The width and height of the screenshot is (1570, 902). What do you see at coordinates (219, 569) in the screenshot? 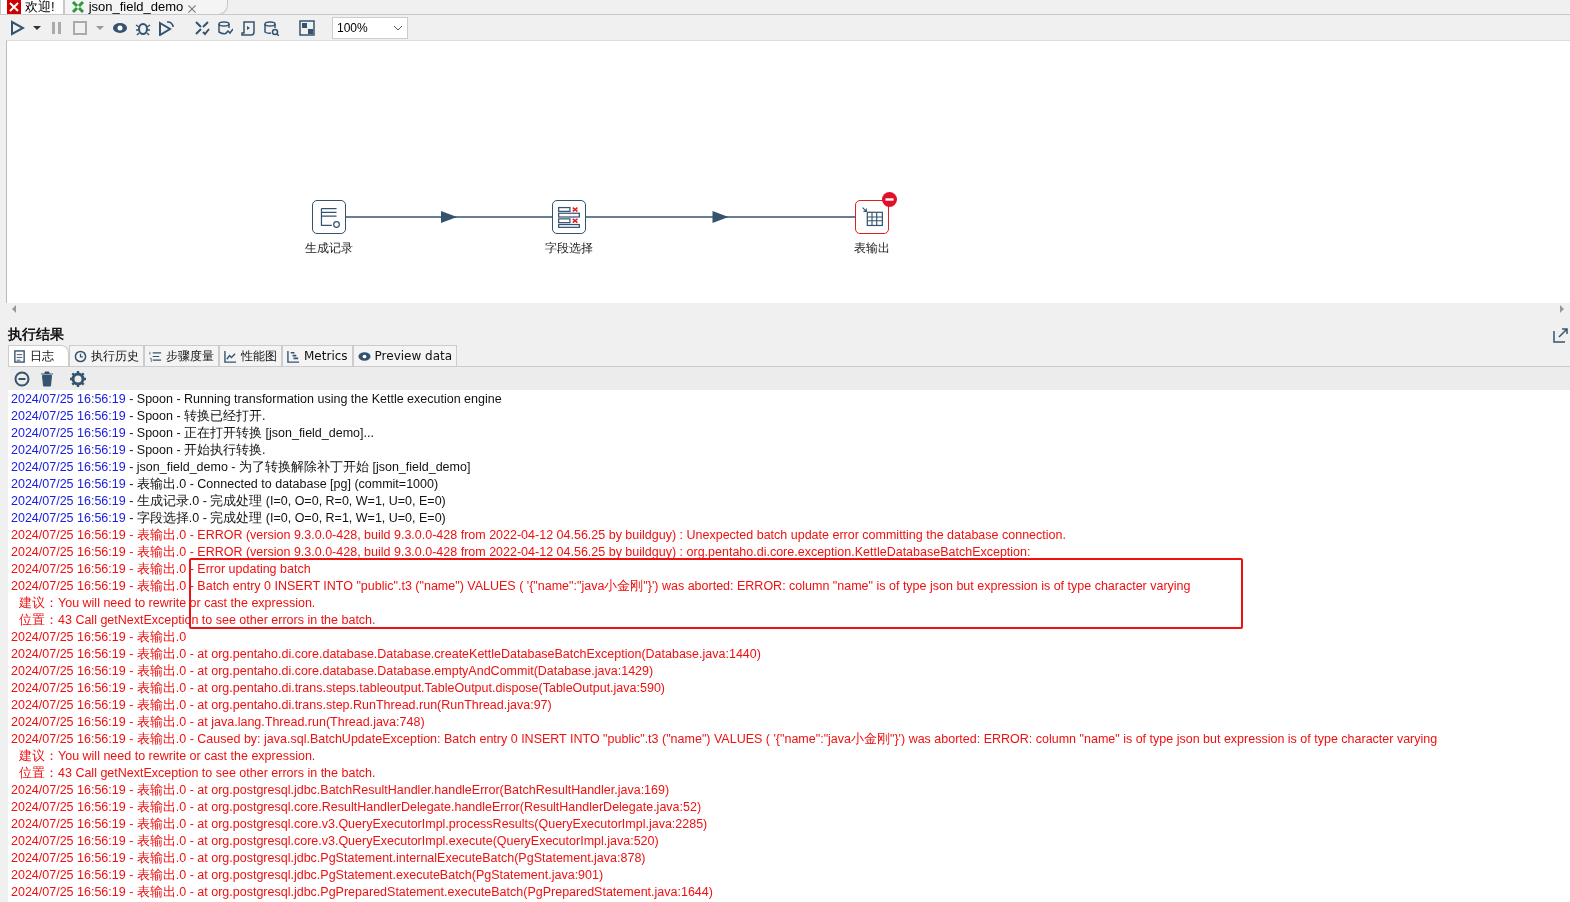
I see `log-message: - 表输出.0 - Error updating batch` at bounding box center [219, 569].